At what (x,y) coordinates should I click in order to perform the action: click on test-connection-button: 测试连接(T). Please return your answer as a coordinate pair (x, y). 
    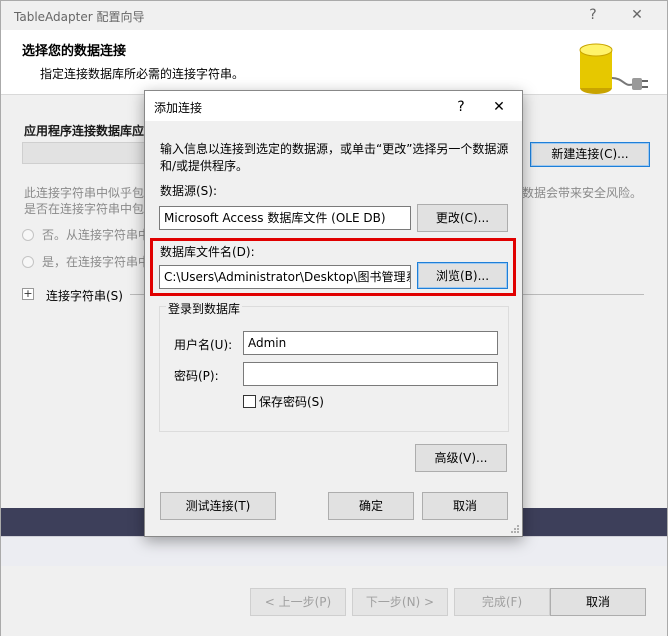
    Looking at the image, I should click on (218, 506).